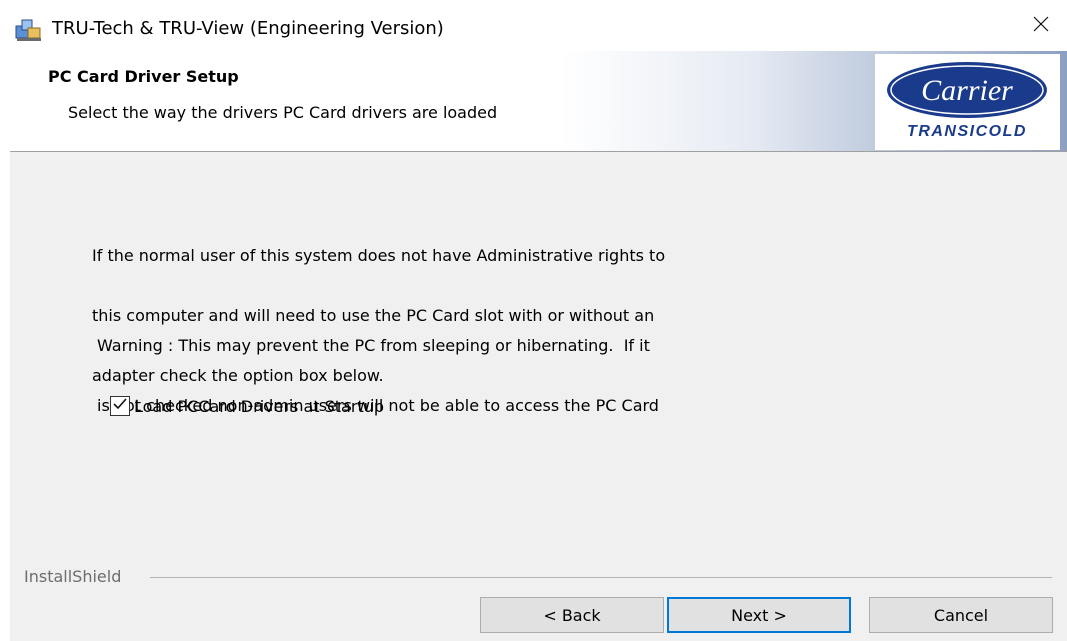  What do you see at coordinates (961, 615) in the screenshot?
I see `cancel-button: Cancel` at bounding box center [961, 615].